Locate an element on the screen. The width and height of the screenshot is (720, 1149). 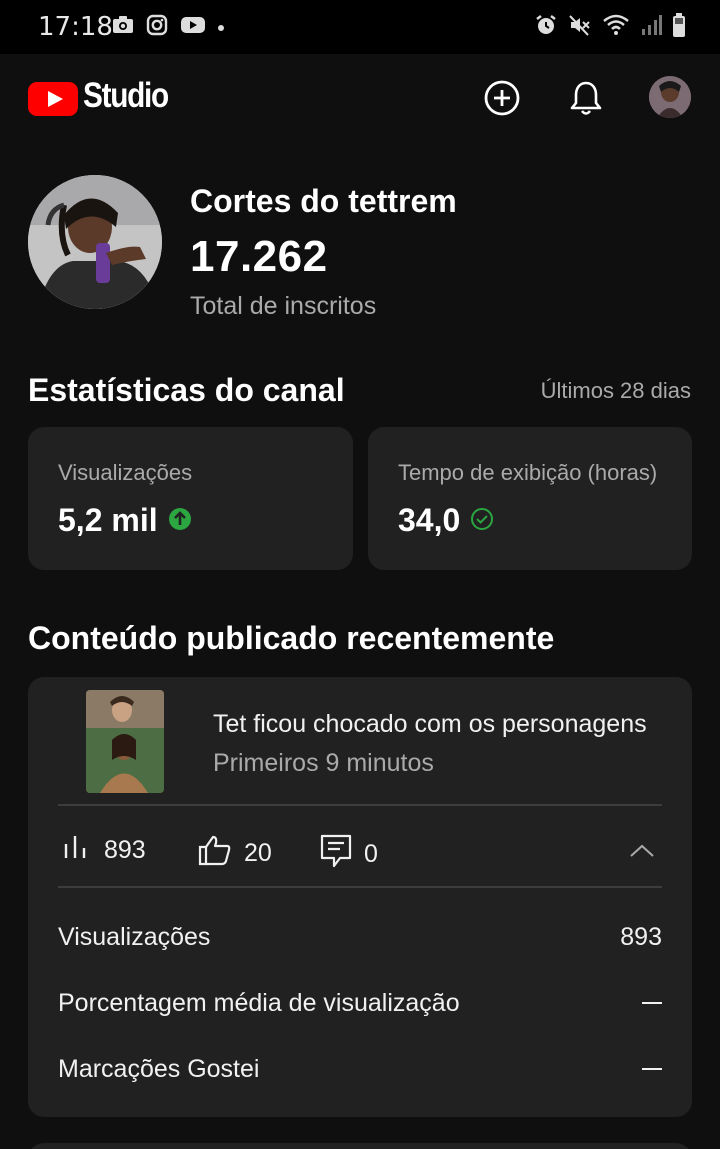
notifications-button is located at coordinates (586, 98).